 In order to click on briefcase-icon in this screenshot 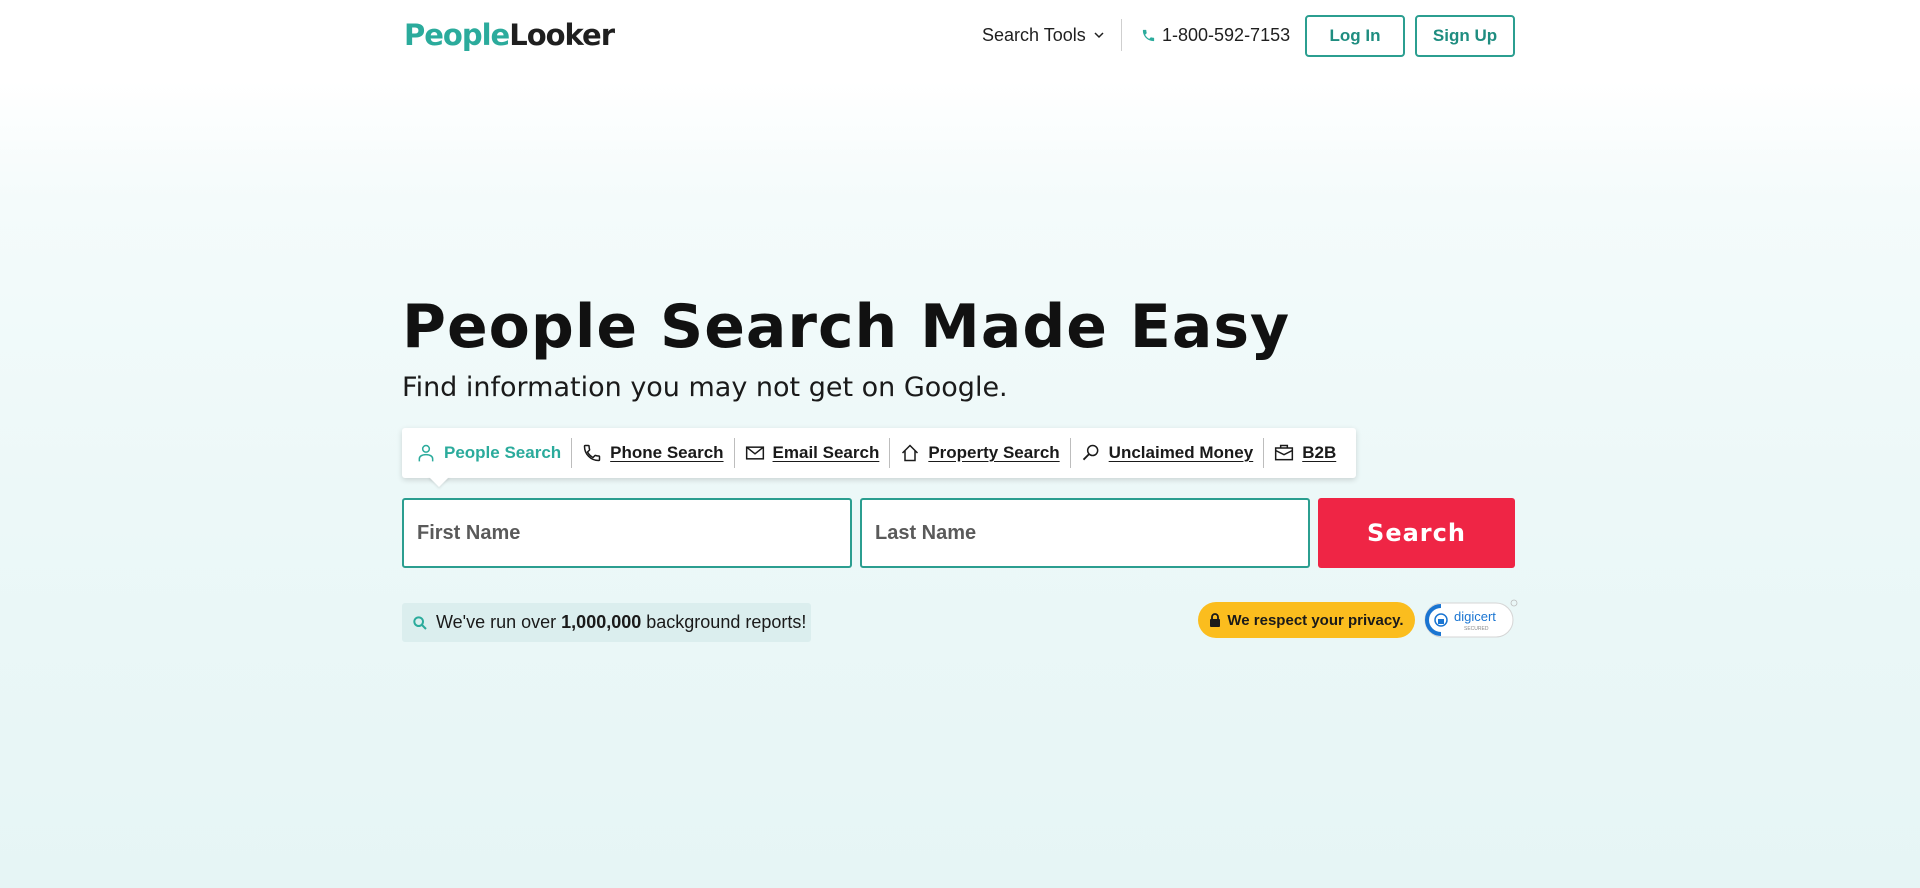, I will do `click(1284, 452)`.